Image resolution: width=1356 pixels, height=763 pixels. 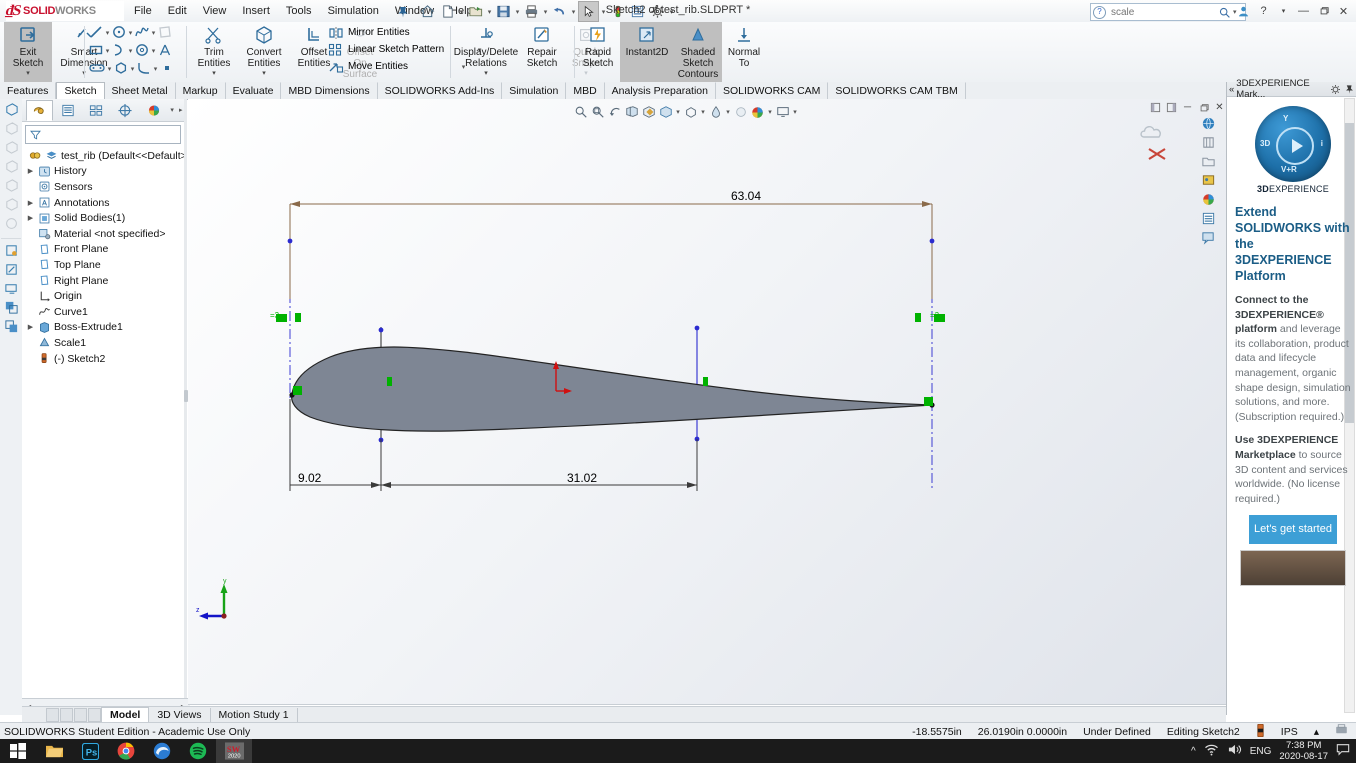 I want to click on feature-manager-overflow-caret-icon: ▾, so click(x=172, y=110).